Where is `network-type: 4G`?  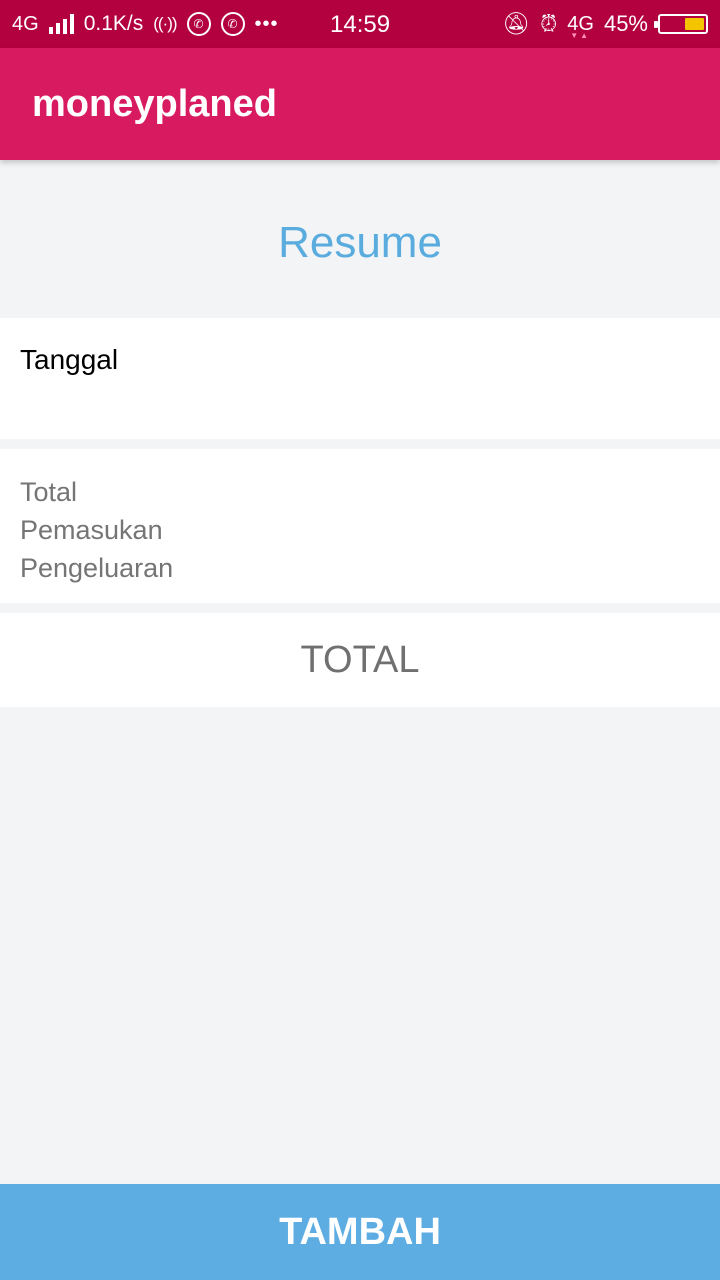 network-type: 4G is located at coordinates (25, 23).